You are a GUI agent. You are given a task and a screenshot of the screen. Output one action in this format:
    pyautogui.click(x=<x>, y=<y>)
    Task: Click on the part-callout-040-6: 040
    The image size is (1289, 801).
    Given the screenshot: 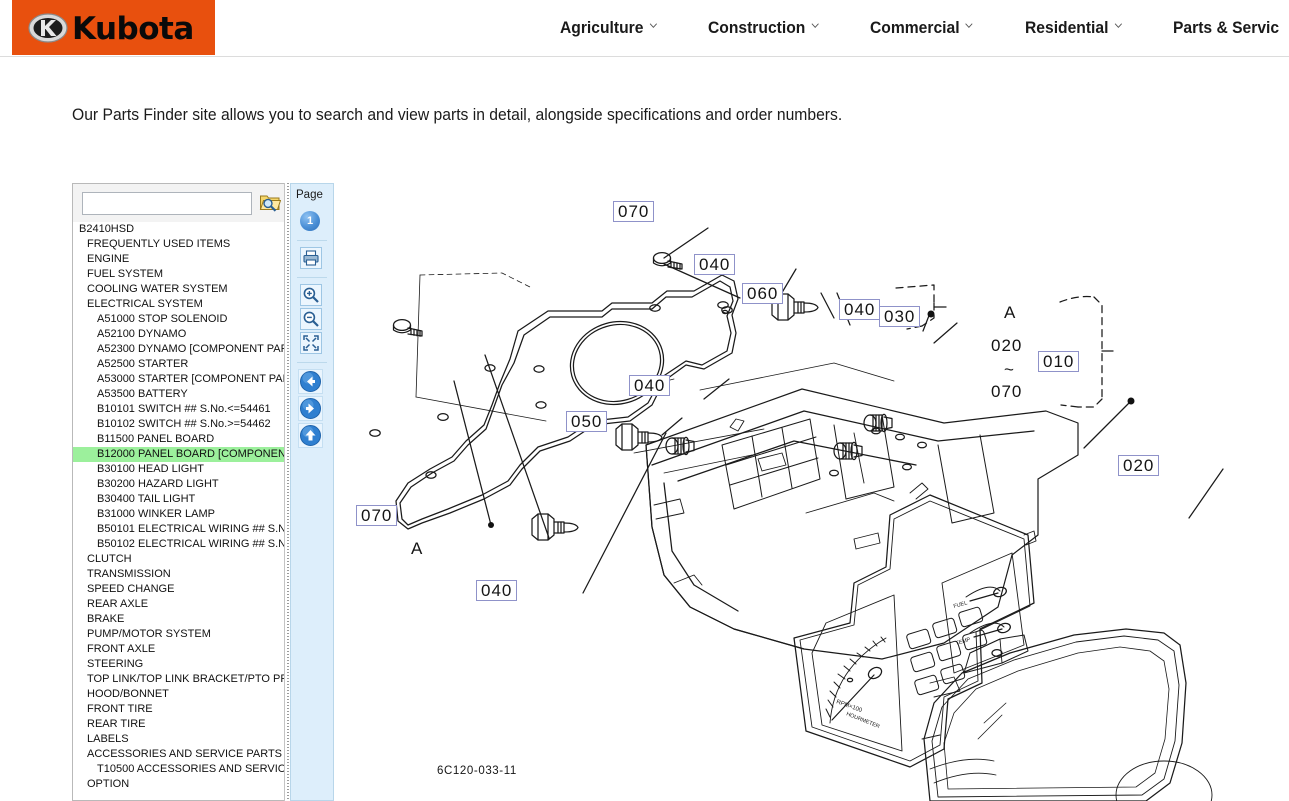 What is the action you would take?
    pyautogui.click(x=650, y=385)
    